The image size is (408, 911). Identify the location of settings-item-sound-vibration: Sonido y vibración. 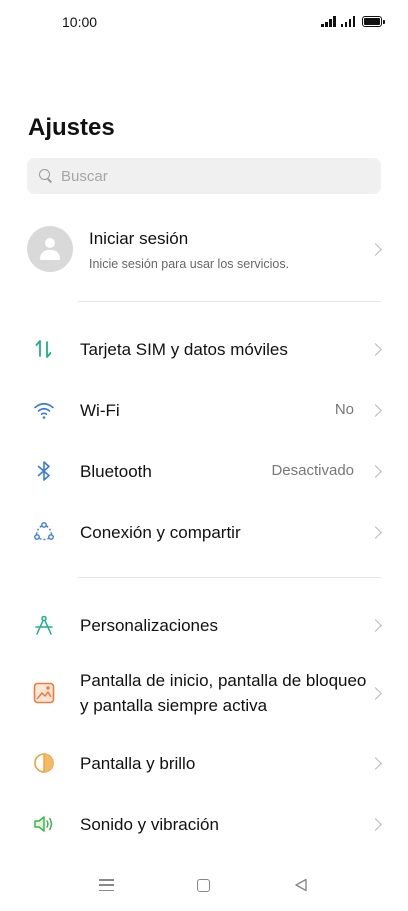
(204, 824).